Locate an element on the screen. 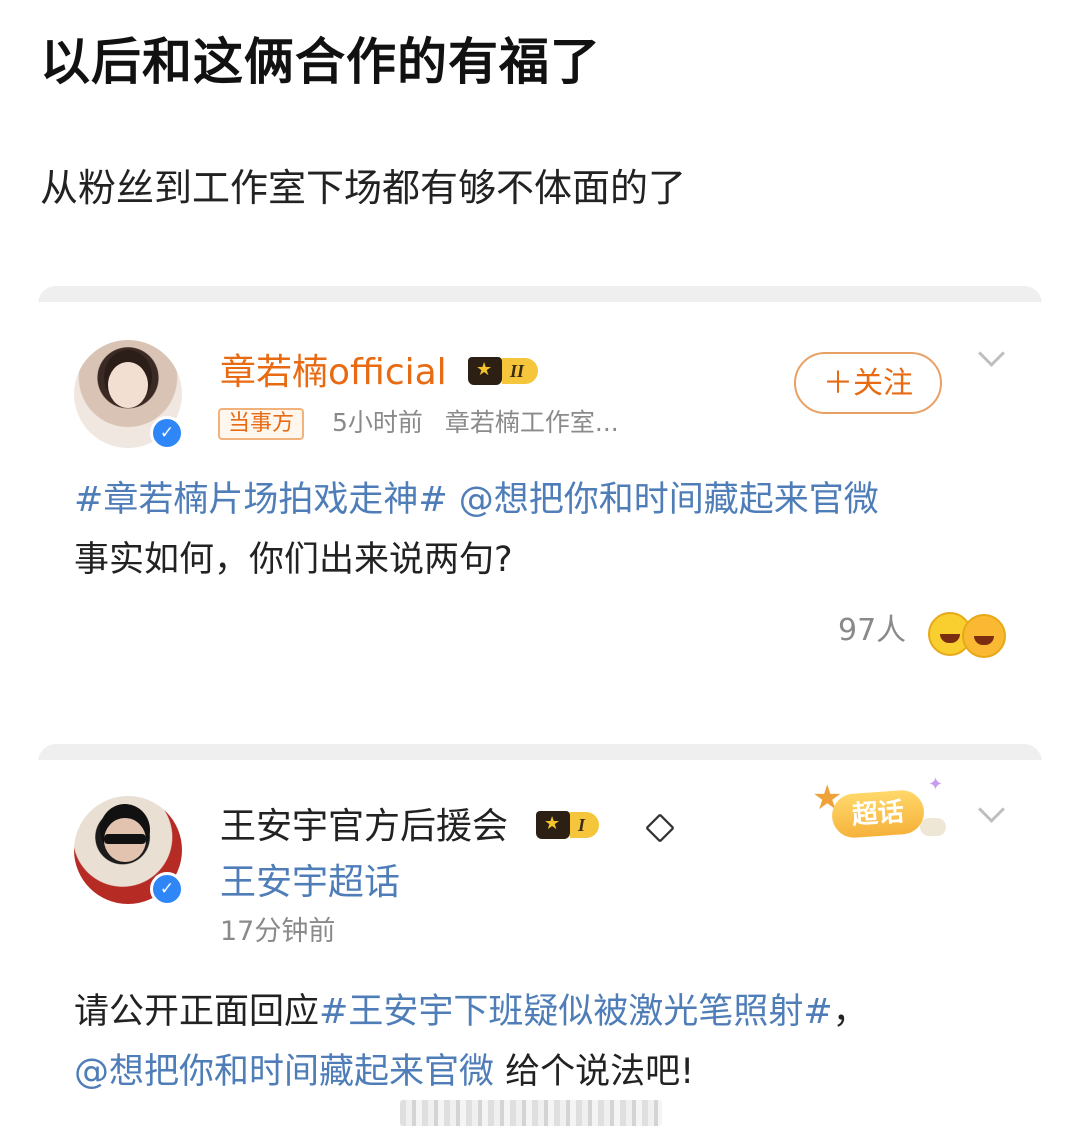 The width and height of the screenshot is (1080, 1139). supertopic-link: 王安宇超话 is located at coordinates (310, 883).